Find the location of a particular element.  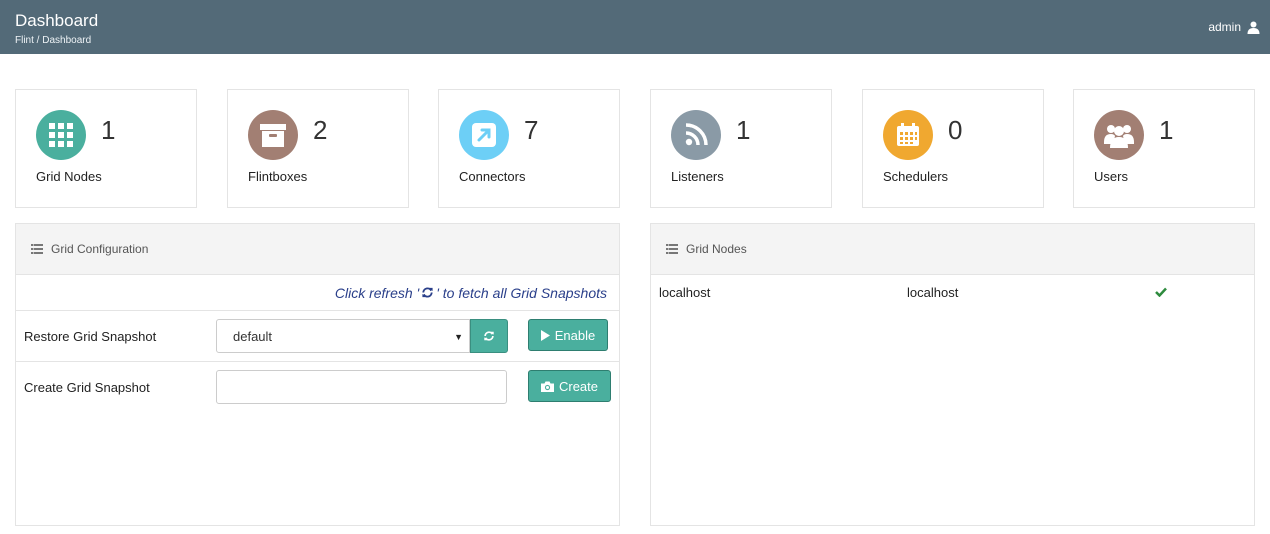

refresh-snapshots-button is located at coordinates (489, 336).